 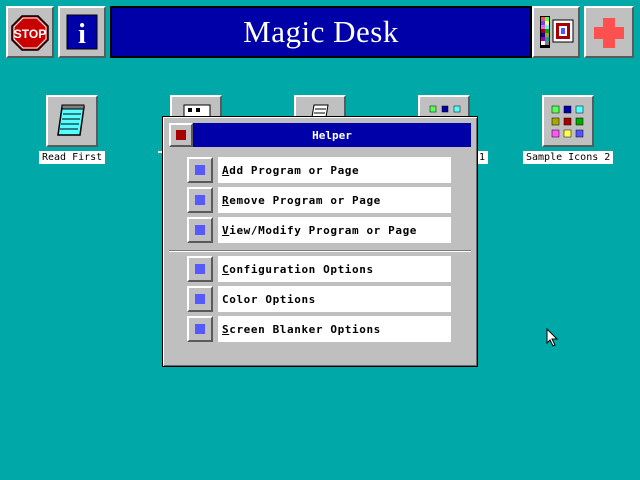 I want to click on menu-item-label: View/Modify Program or Page, so click(x=334, y=230).